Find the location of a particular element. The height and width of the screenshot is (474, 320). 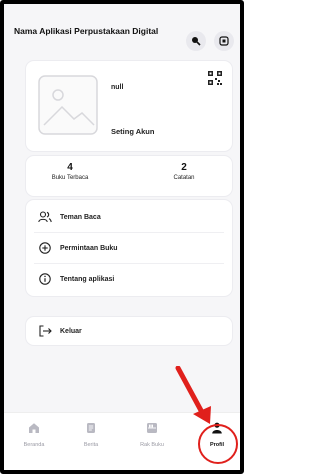

stats-card: 4 Buku Terbaca 2 Catatan is located at coordinates (129, 176).